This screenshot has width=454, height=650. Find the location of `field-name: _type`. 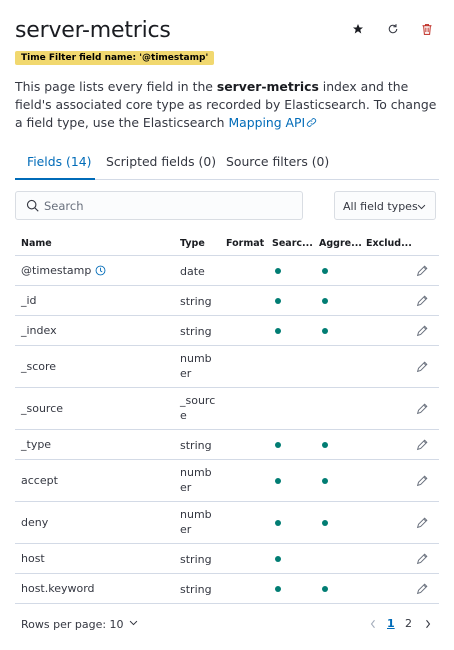

field-name: _type is located at coordinates (36, 444).